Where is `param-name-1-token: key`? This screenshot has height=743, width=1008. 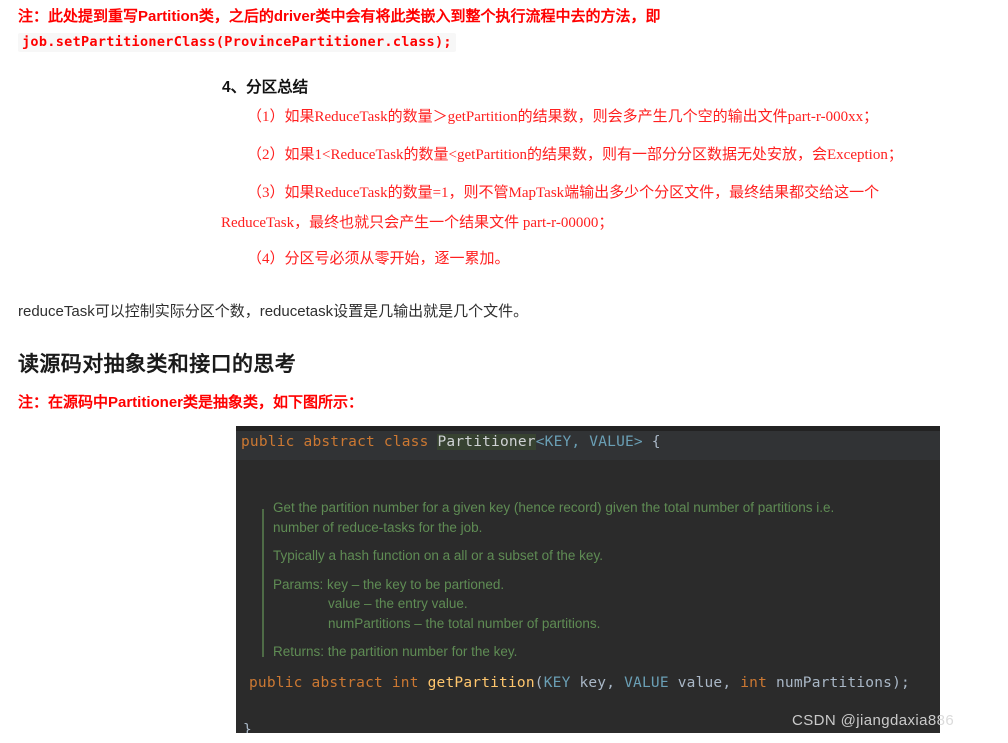
param-name-1-token: key is located at coordinates (588, 683).